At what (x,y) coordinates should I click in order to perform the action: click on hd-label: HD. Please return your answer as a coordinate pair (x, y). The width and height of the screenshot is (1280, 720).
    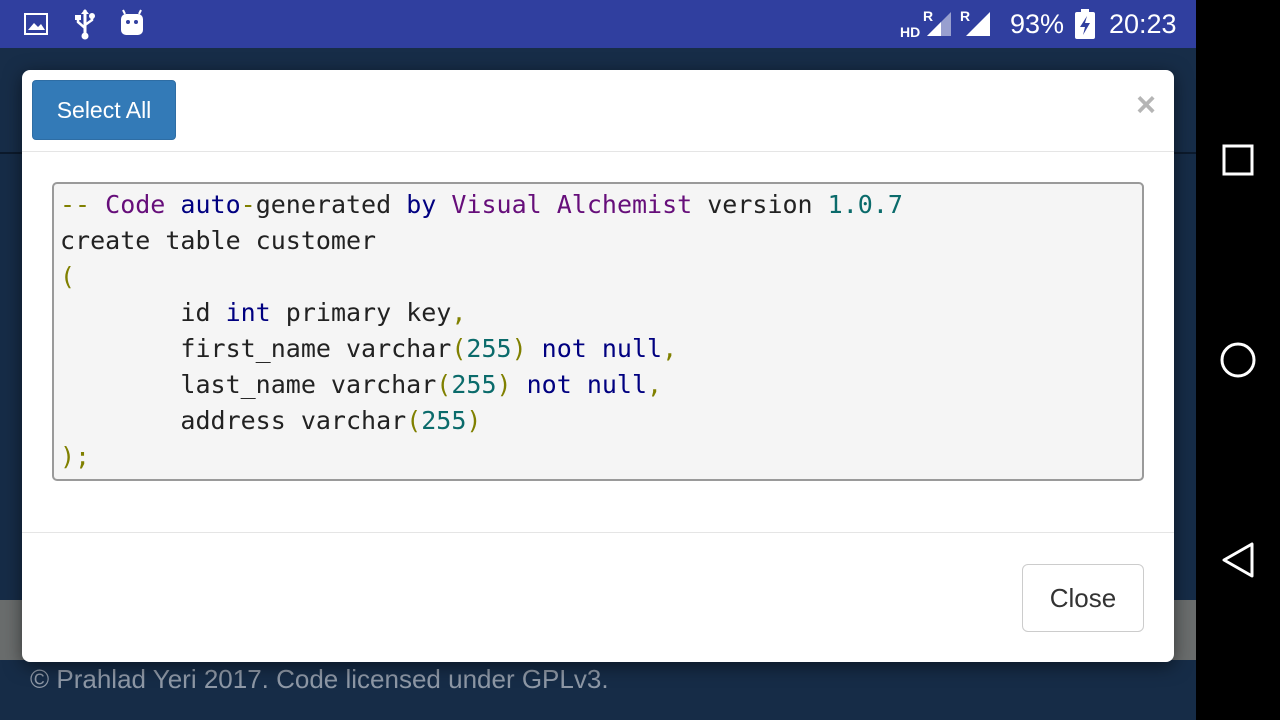
    Looking at the image, I should click on (910, 32).